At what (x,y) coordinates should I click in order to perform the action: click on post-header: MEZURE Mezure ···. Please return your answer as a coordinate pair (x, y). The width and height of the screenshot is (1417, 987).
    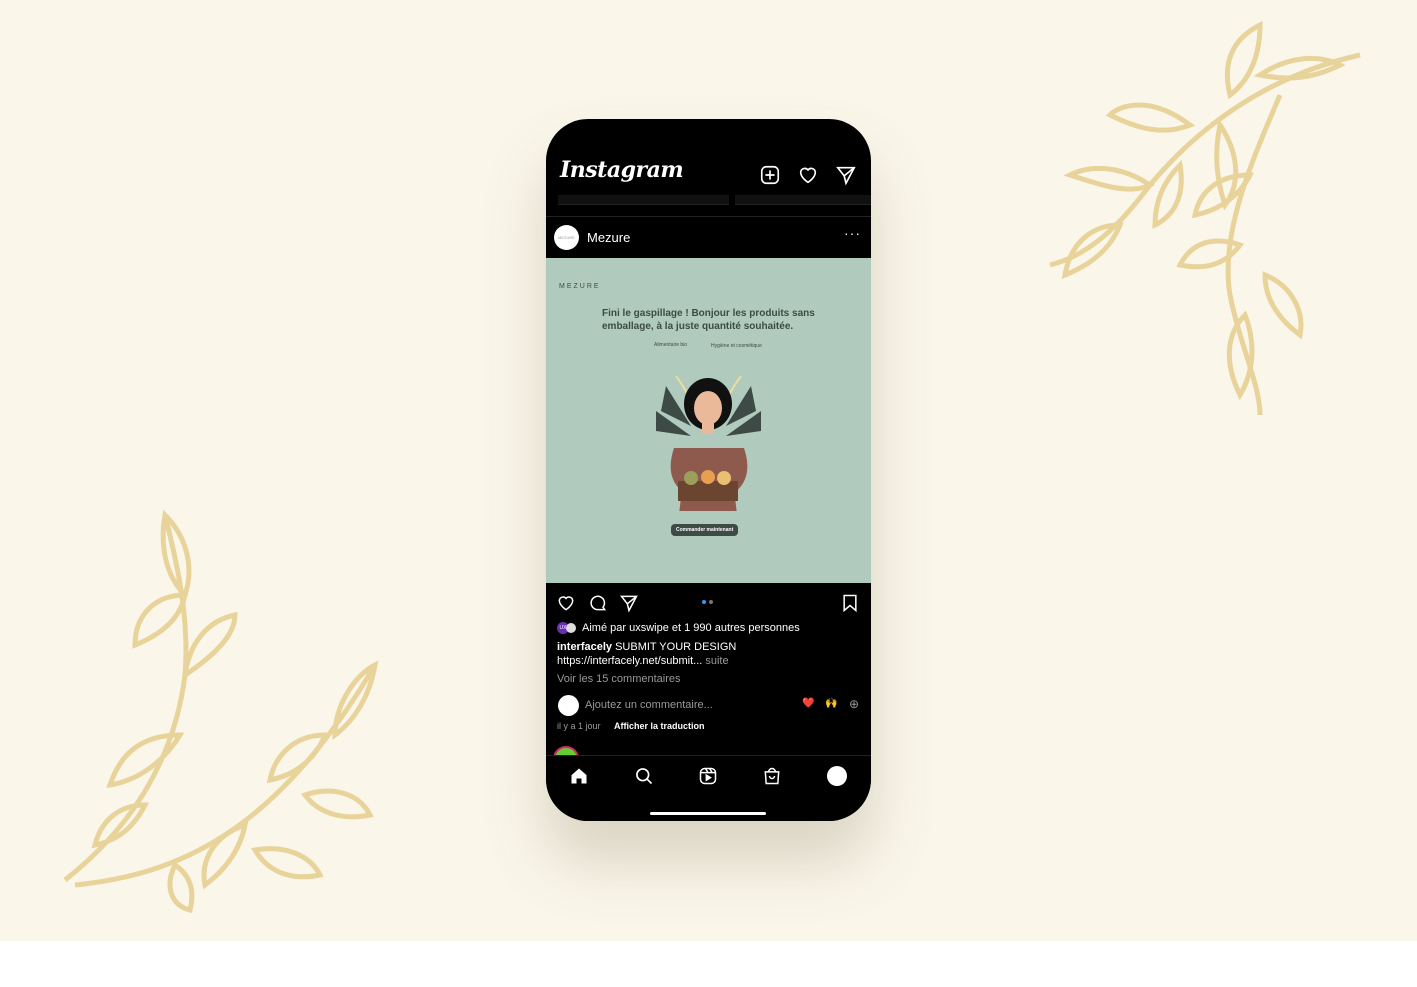
    Looking at the image, I should click on (708, 237).